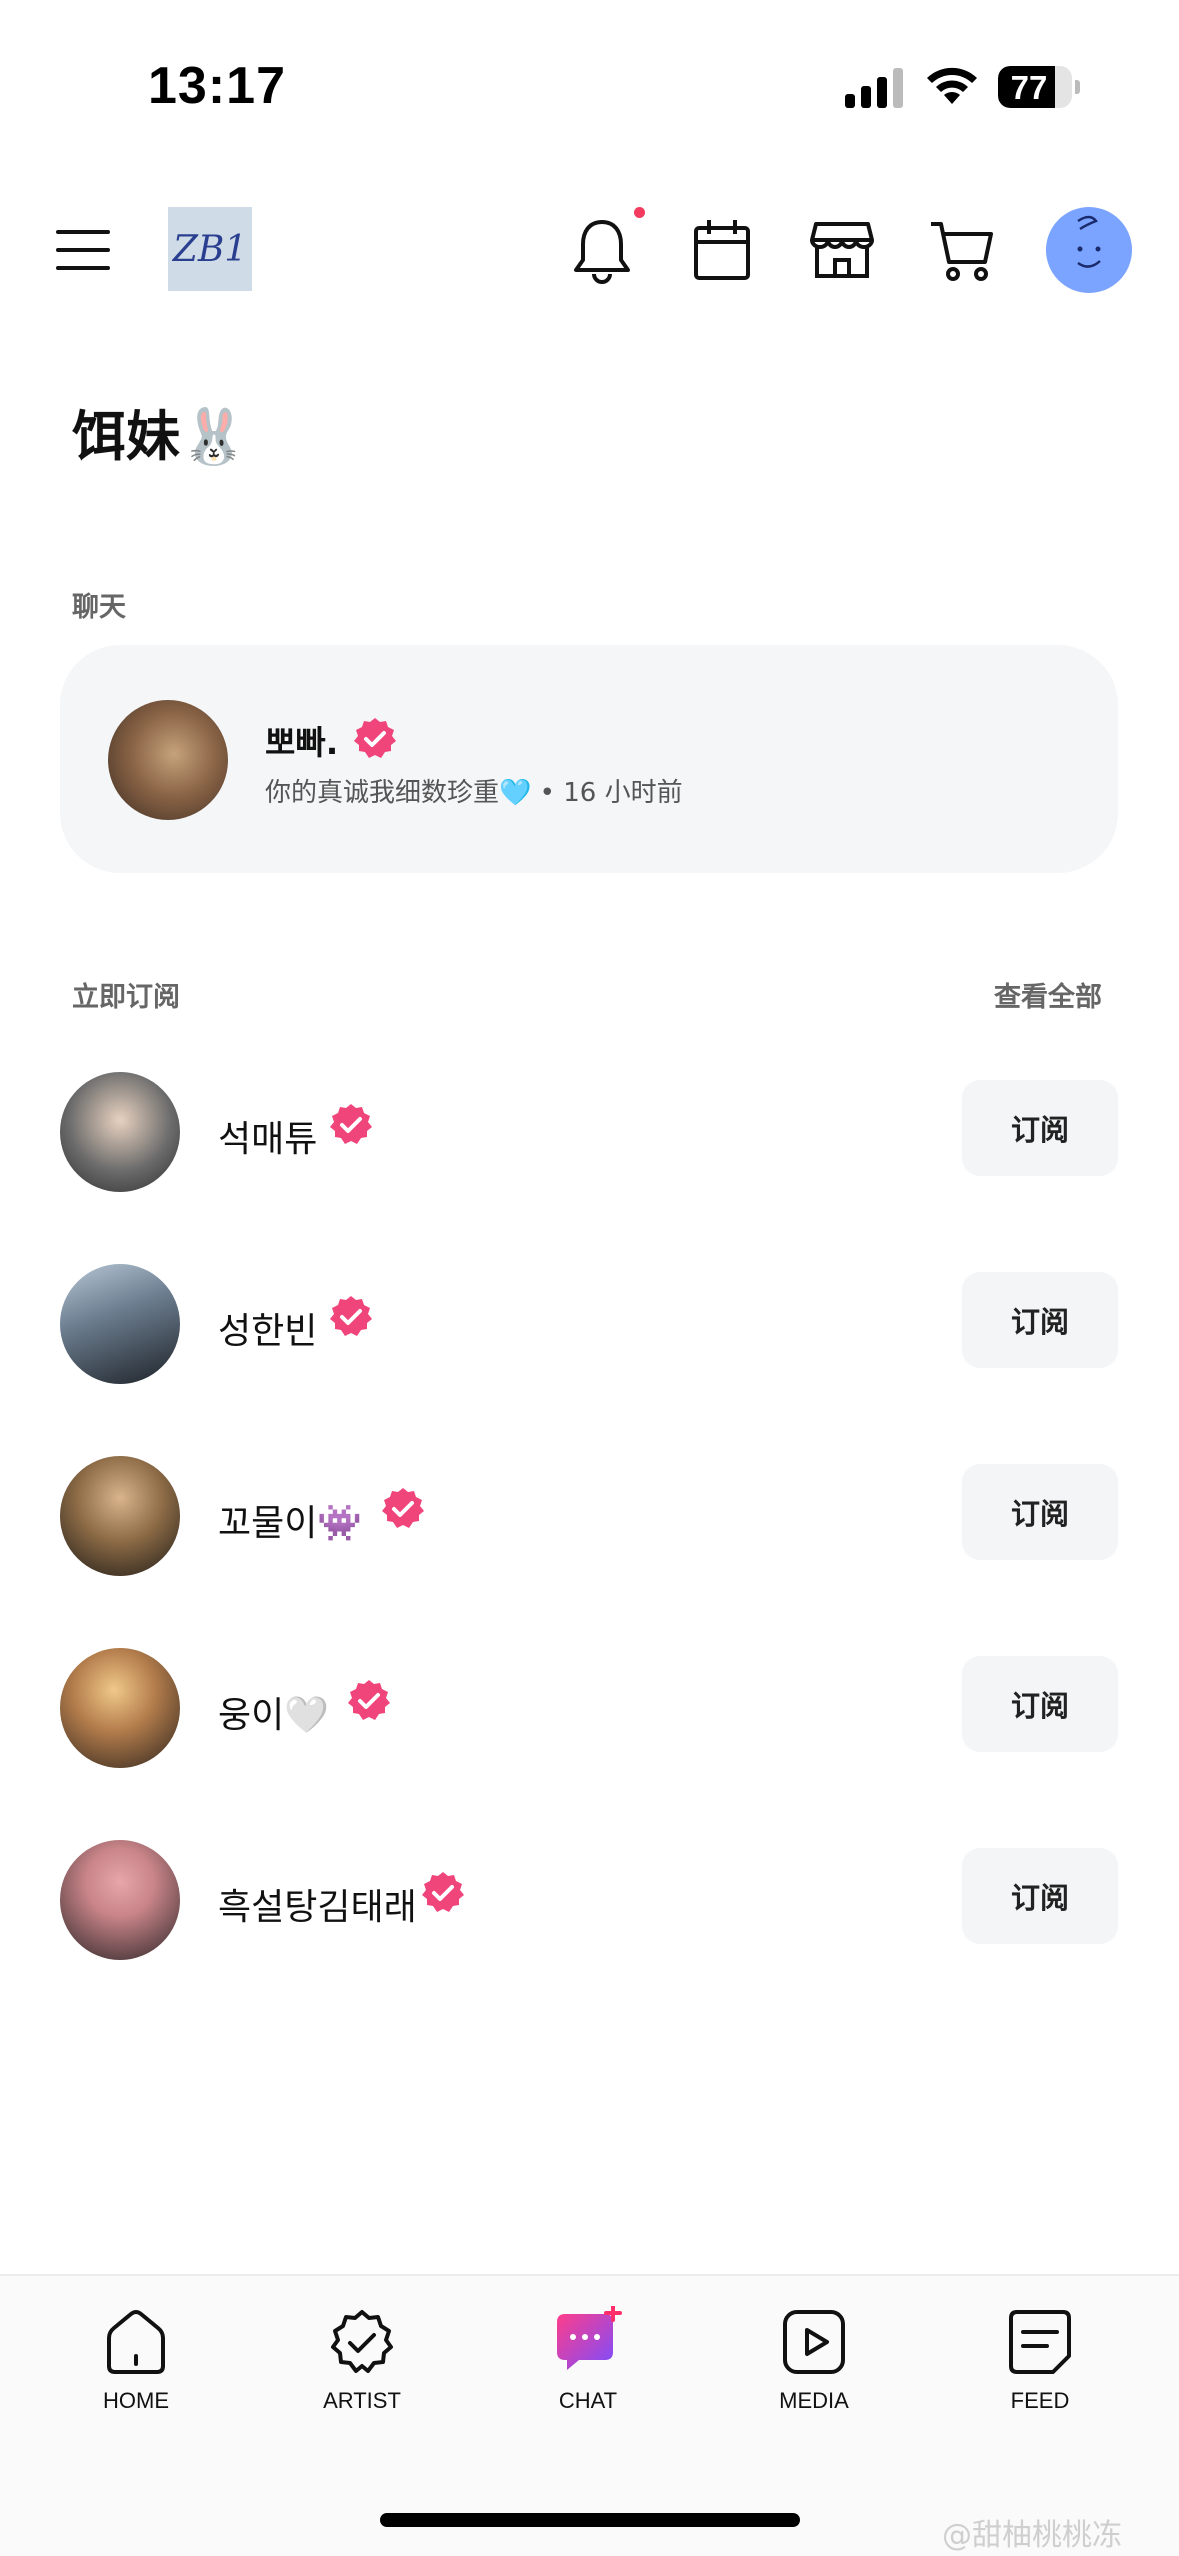 The height and width of the screenshot is (2556, 1179). I want to click on artist-name: 석매튜, so click(268, 1139).